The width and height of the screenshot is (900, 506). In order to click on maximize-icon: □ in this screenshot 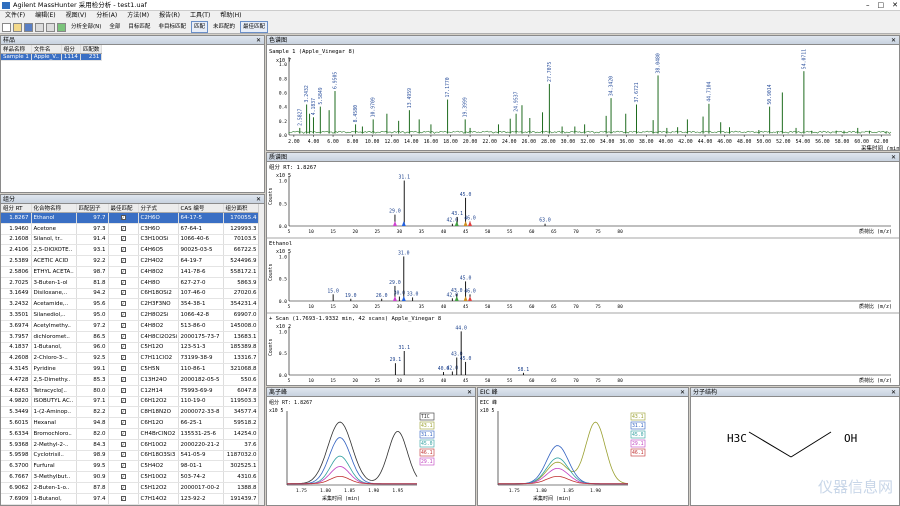, I will do `click(881, 5)`.